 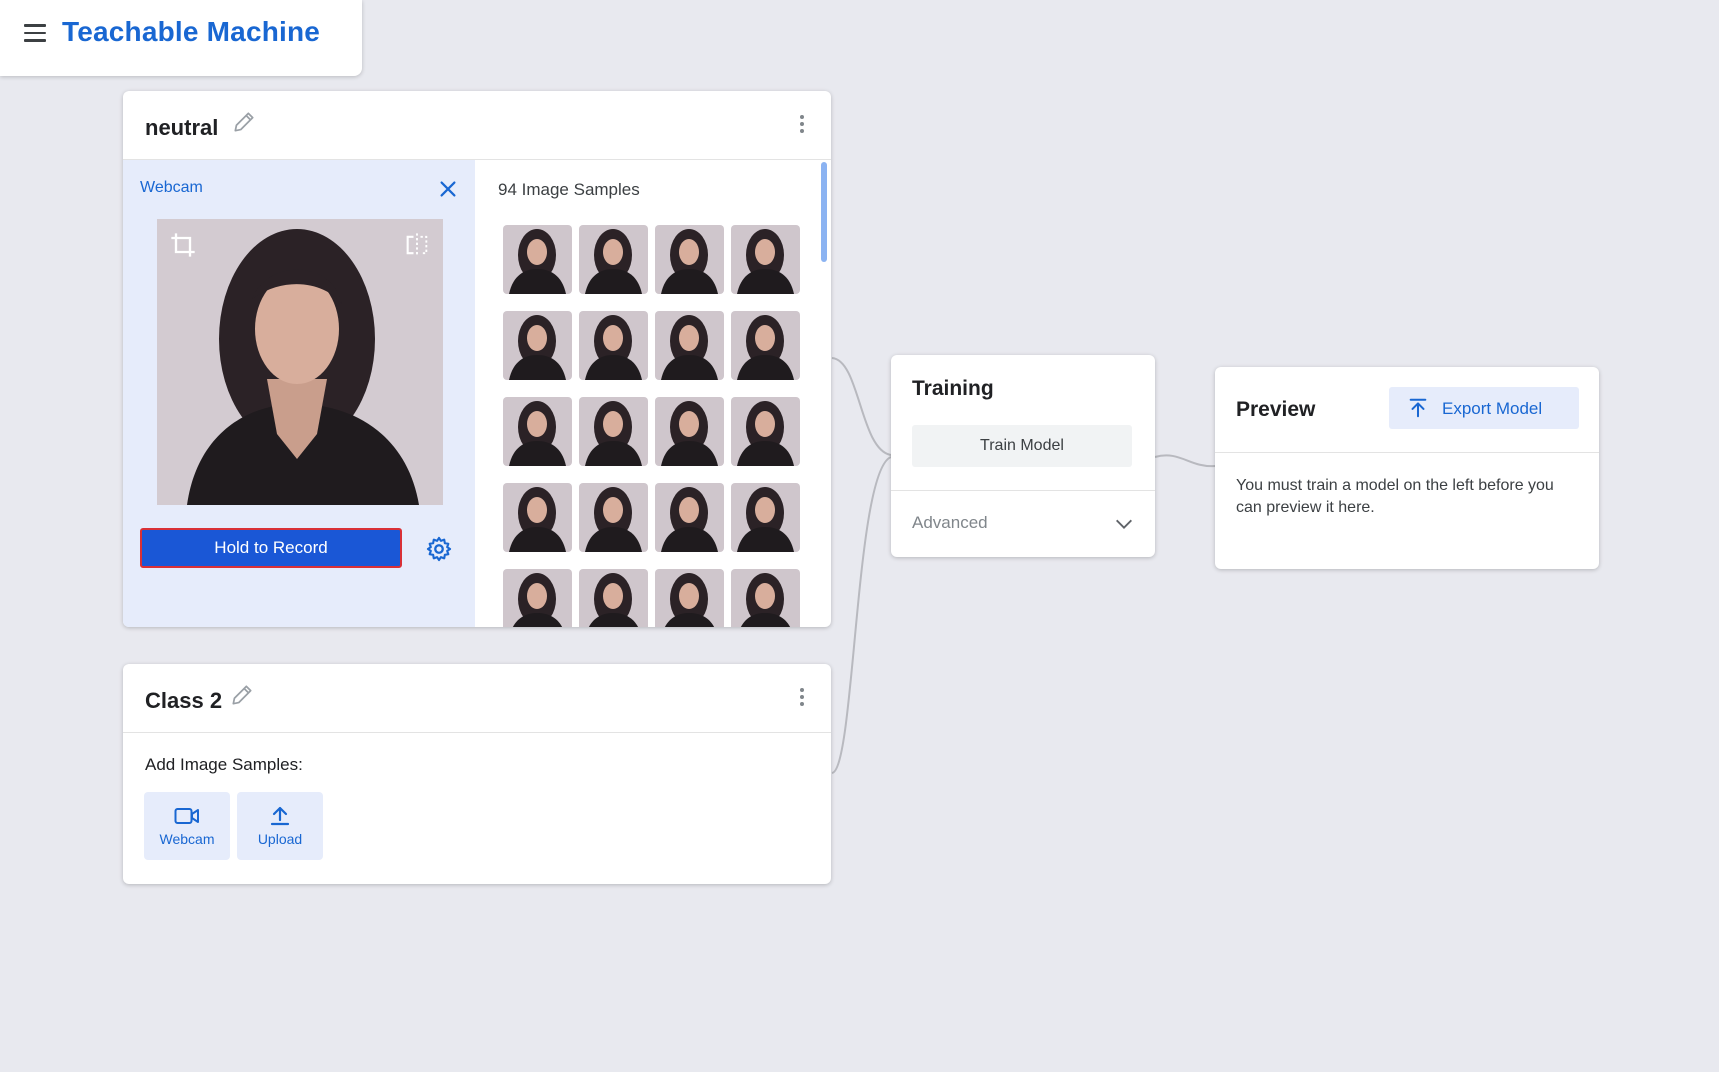 I want to click on upload-source-button: Upload, so click(x=280, y=826).